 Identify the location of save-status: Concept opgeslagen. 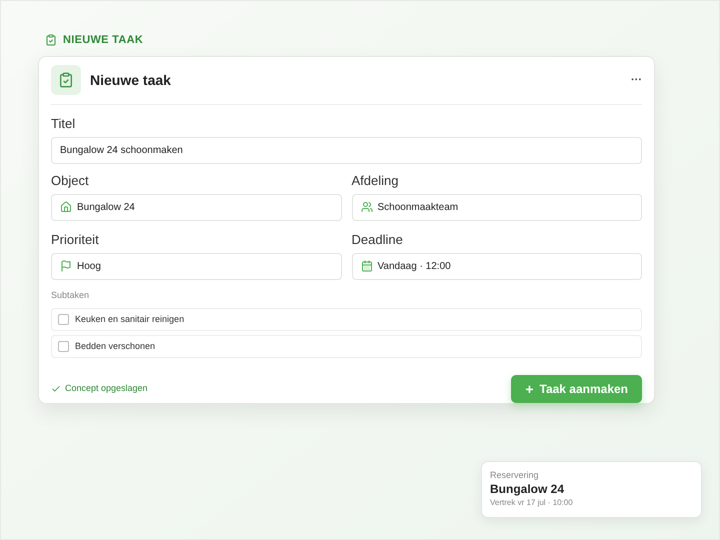
(106, 389).